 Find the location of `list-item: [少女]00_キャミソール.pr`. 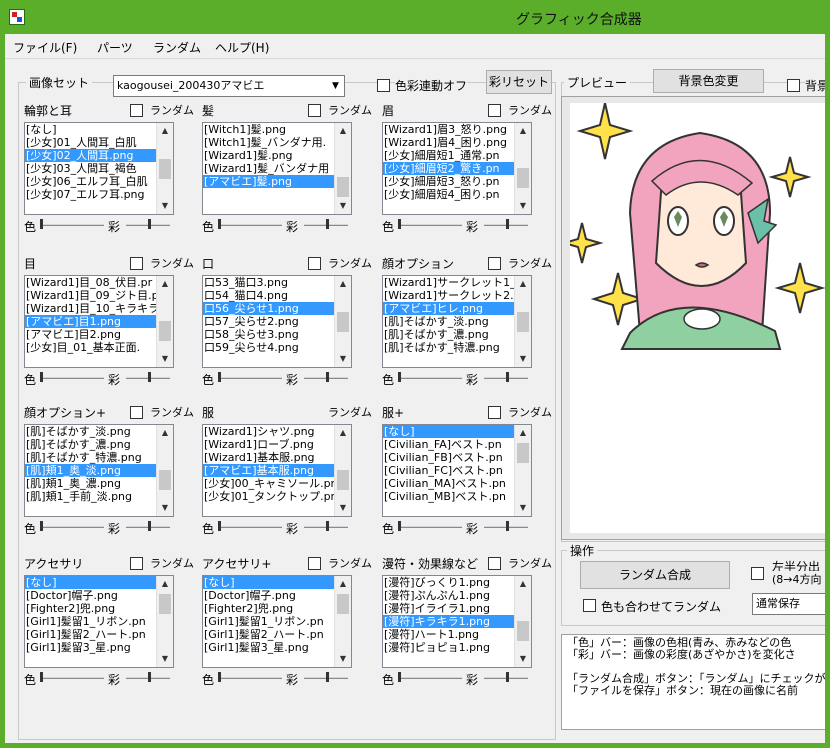

list-item: [少女]00_キャミソール.pr is located at coordinates (276, 483).